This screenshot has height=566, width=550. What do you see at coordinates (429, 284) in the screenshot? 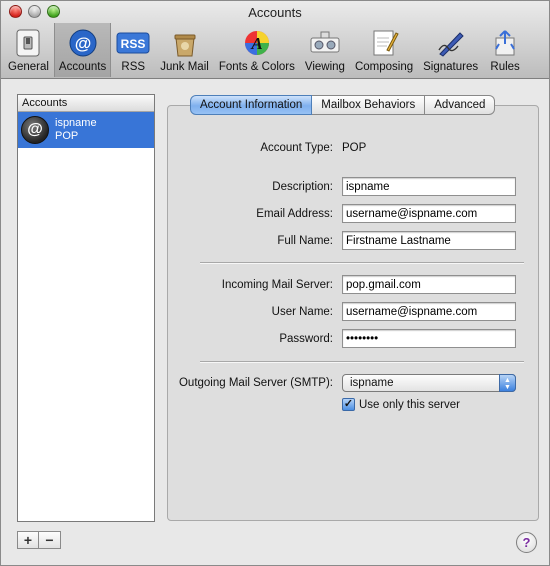
I see `incoming-server-field` at bounding box center [429, 284].